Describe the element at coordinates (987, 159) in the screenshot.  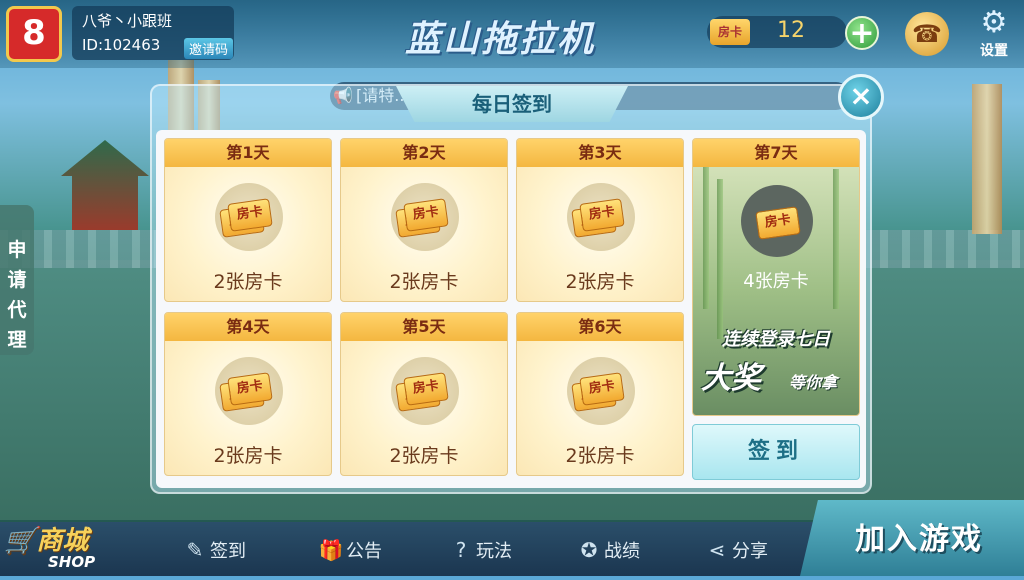
I see `monument-right` at that location.